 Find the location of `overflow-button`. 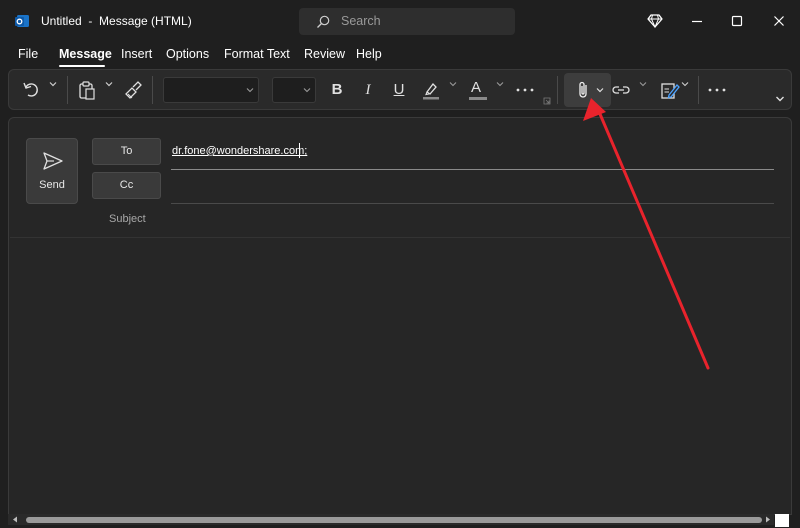

overflow-button is located at coordinates (717, 90).